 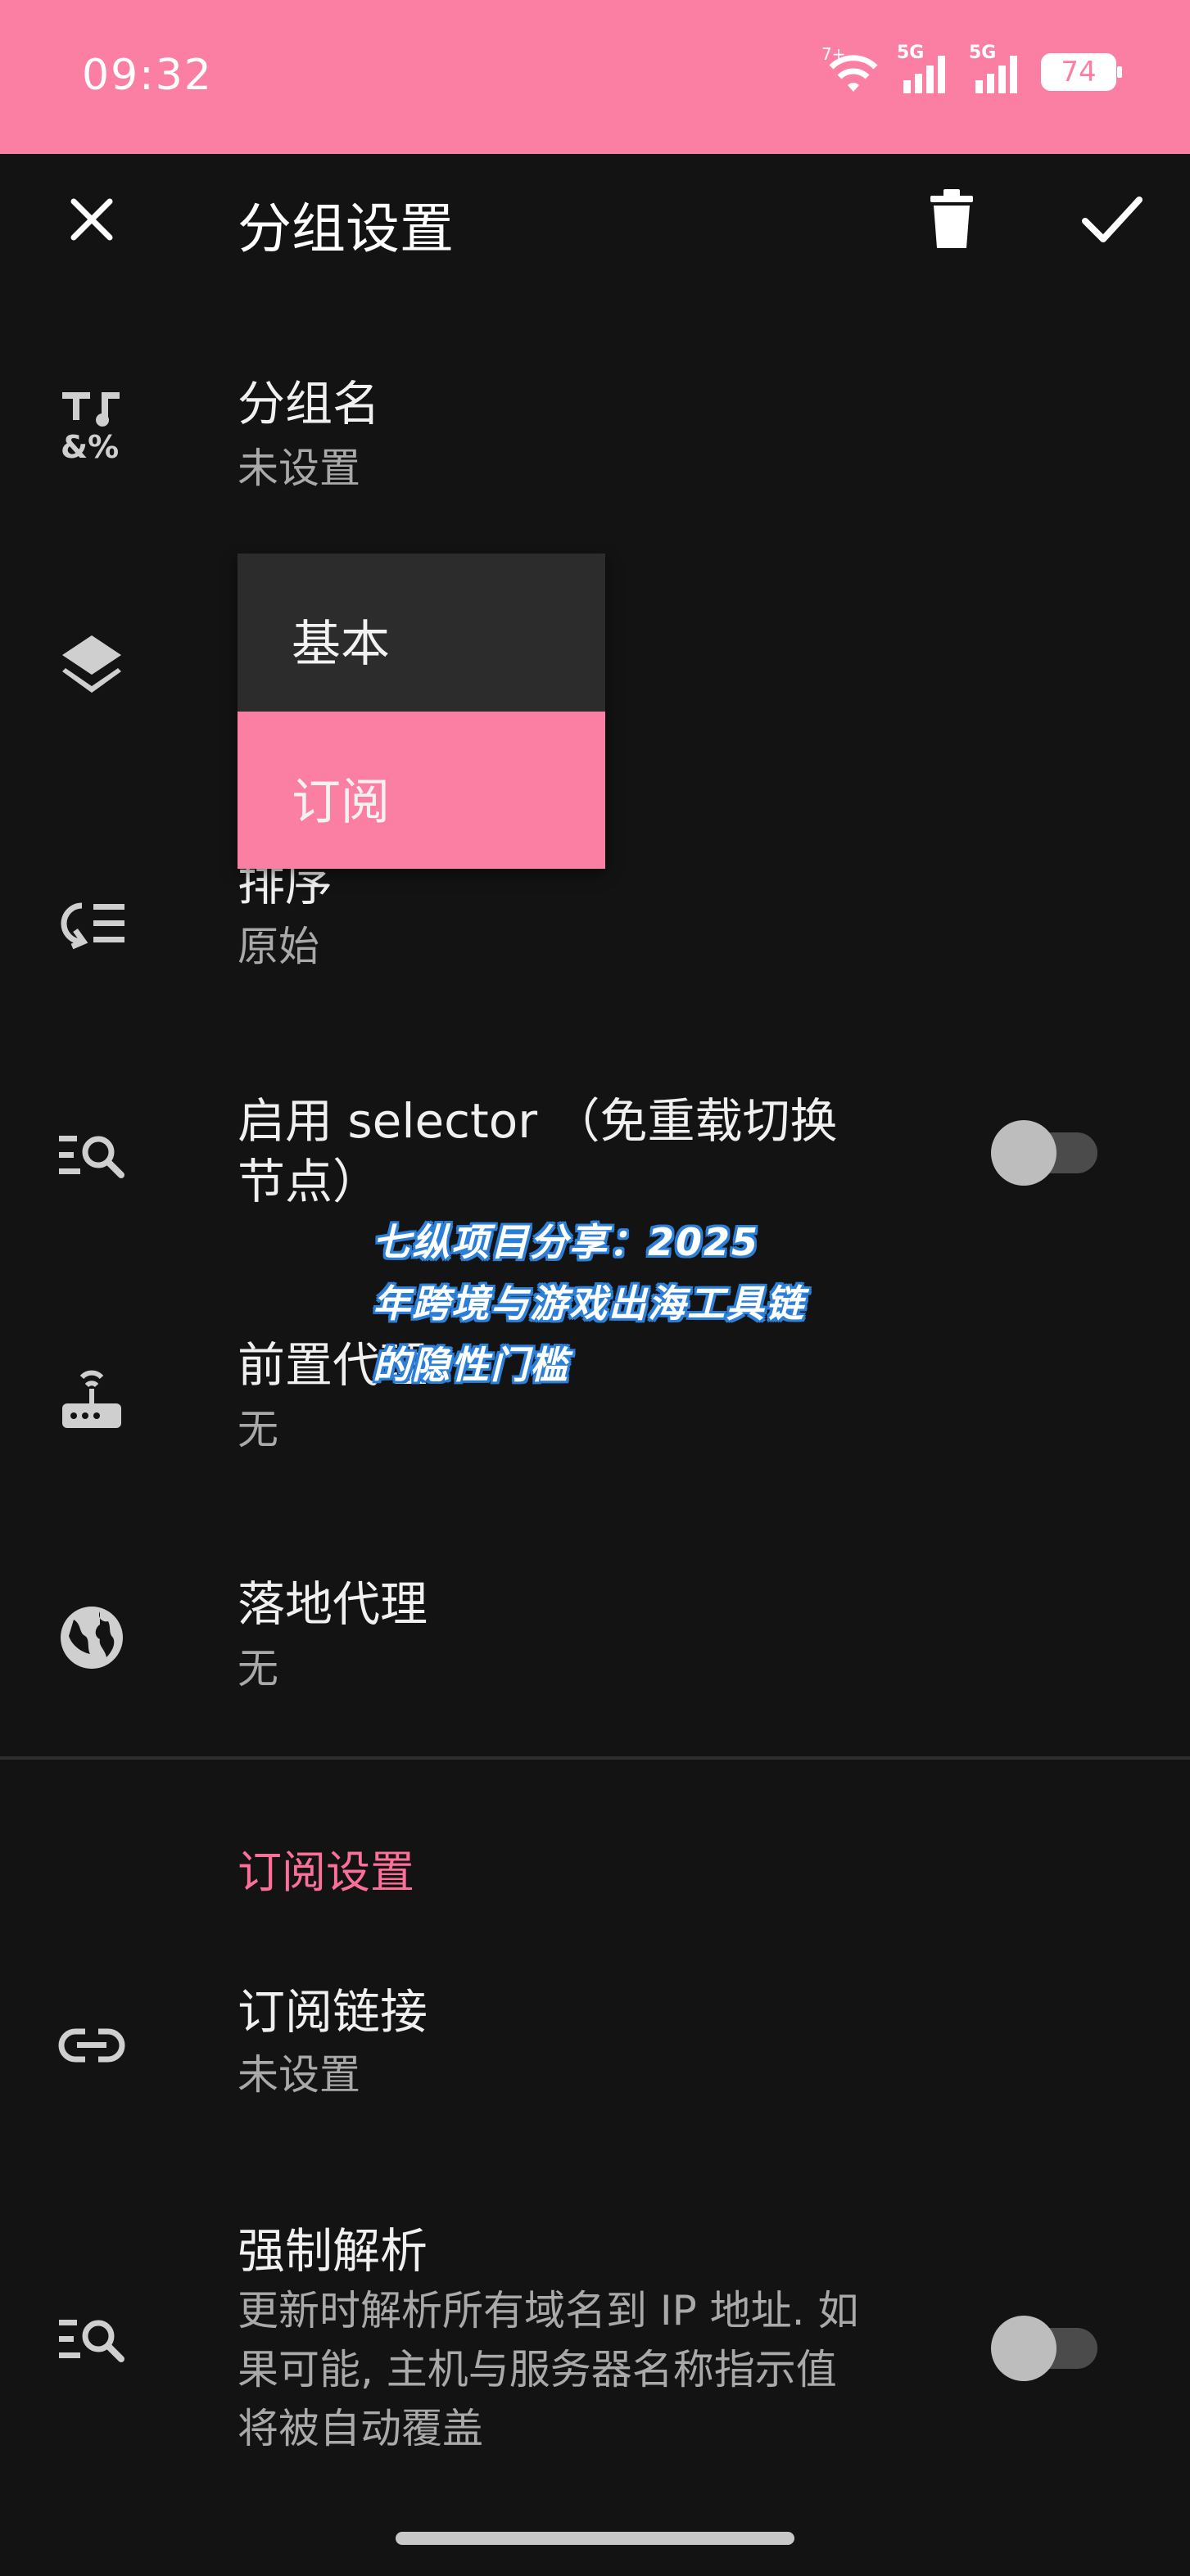 I want to click on force-resolve-toggle, so click(x=1047, y=2345).